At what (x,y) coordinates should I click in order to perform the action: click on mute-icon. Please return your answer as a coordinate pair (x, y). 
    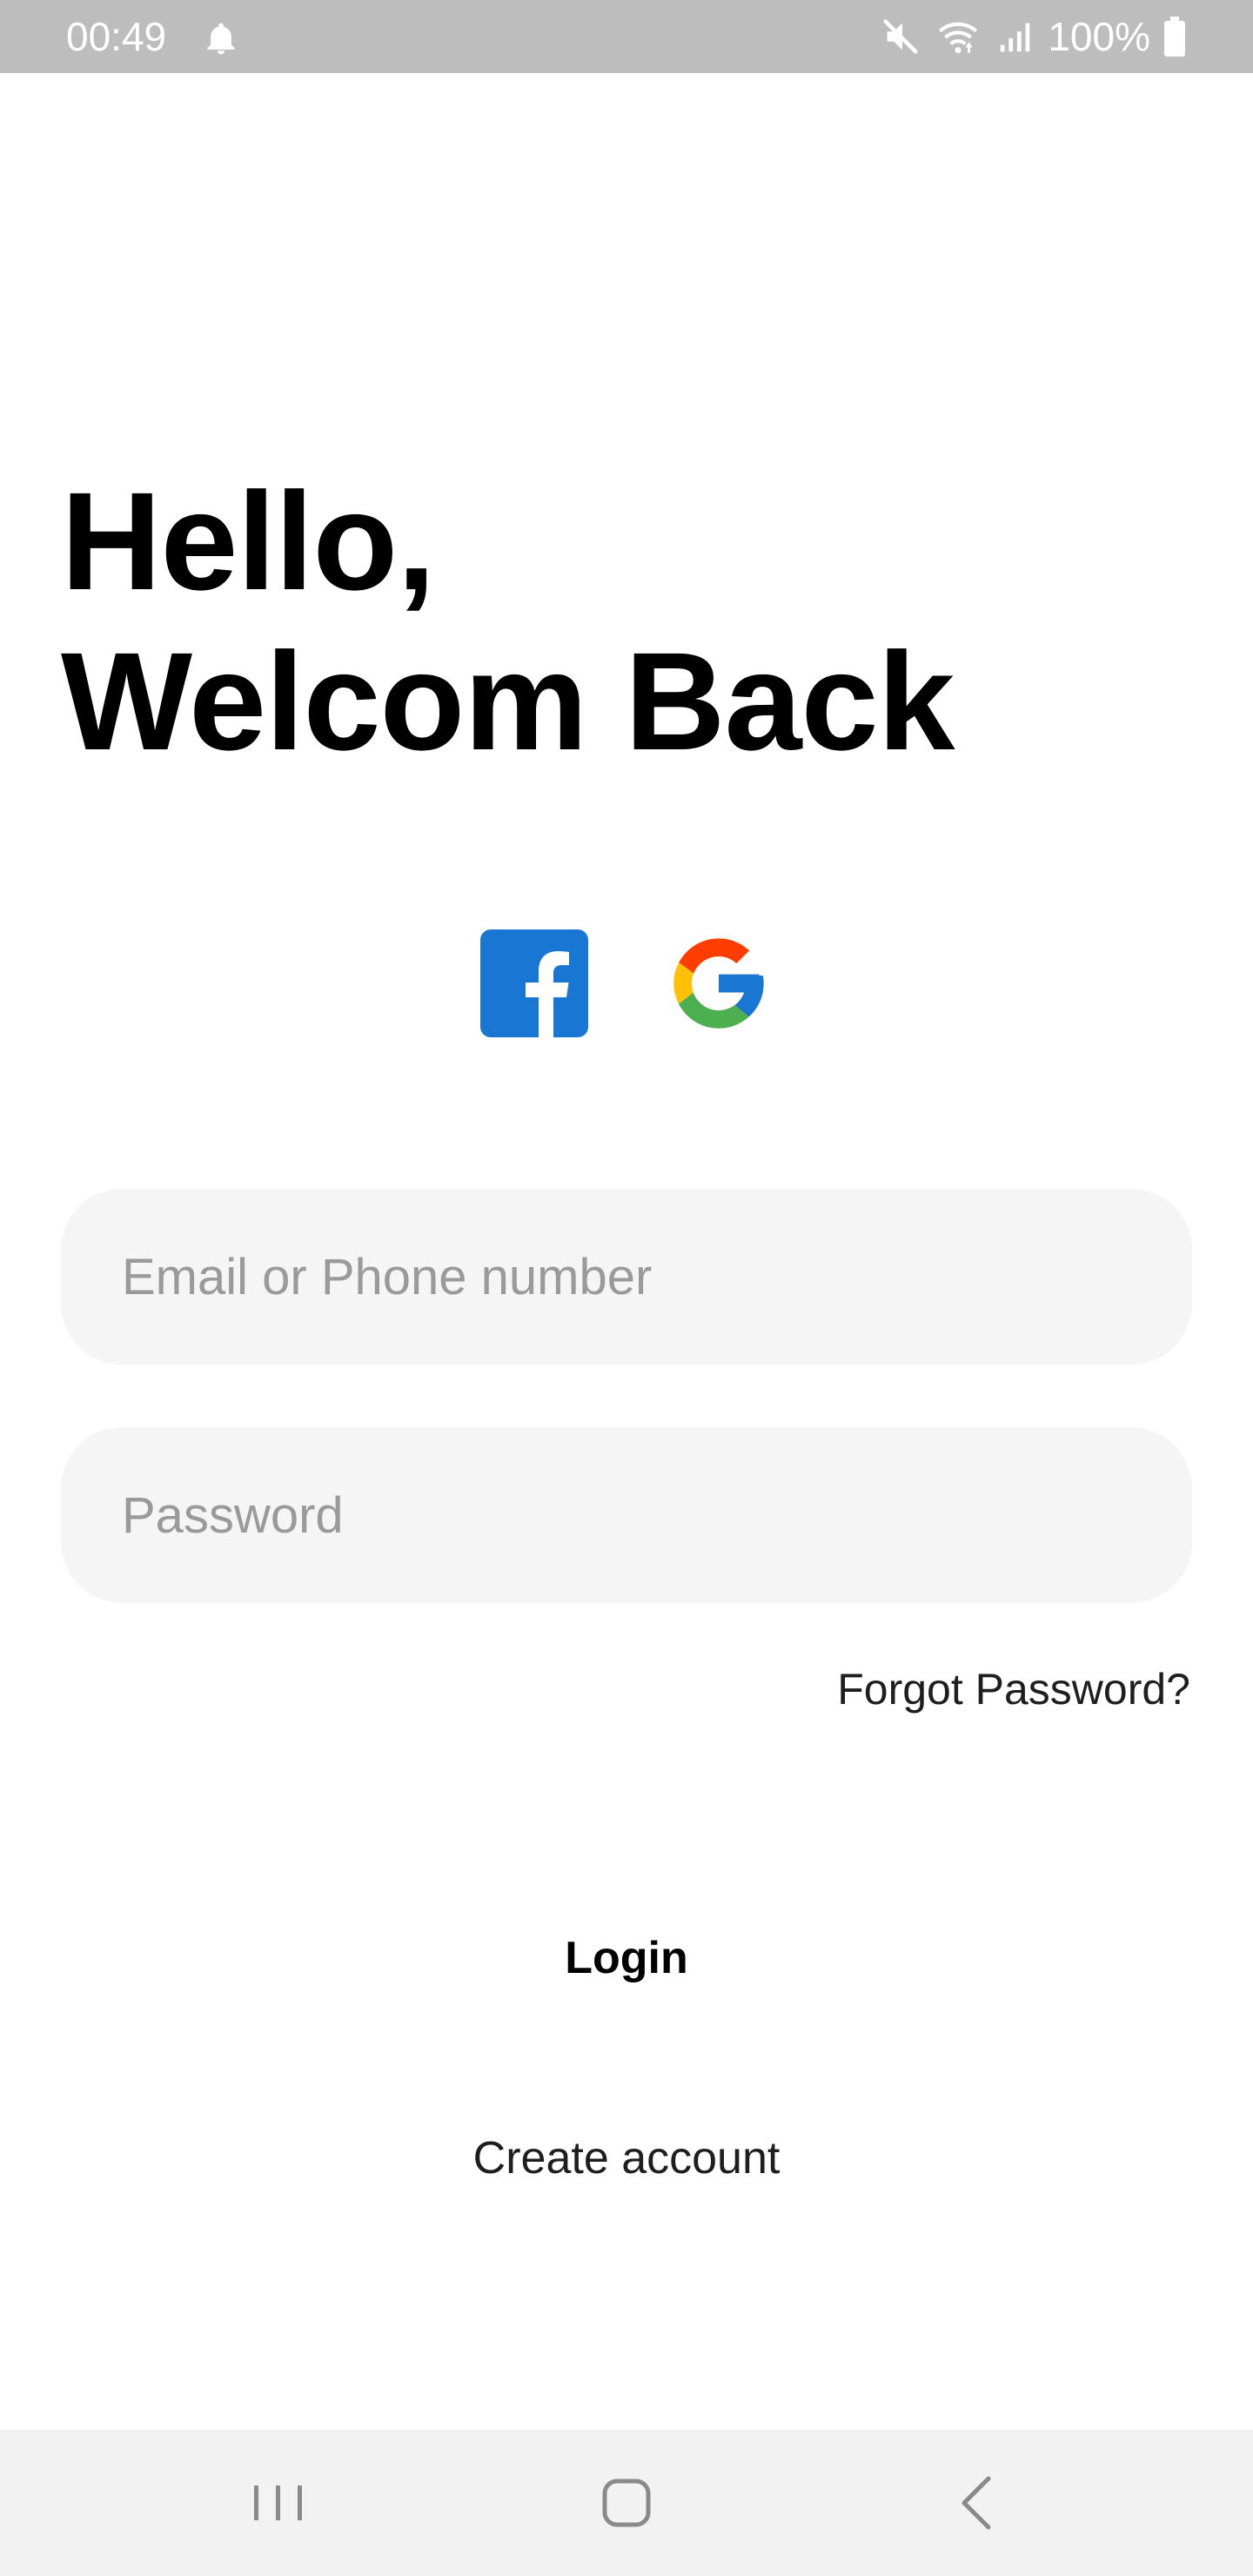
    Looking at the image, I should click on (901, 37).